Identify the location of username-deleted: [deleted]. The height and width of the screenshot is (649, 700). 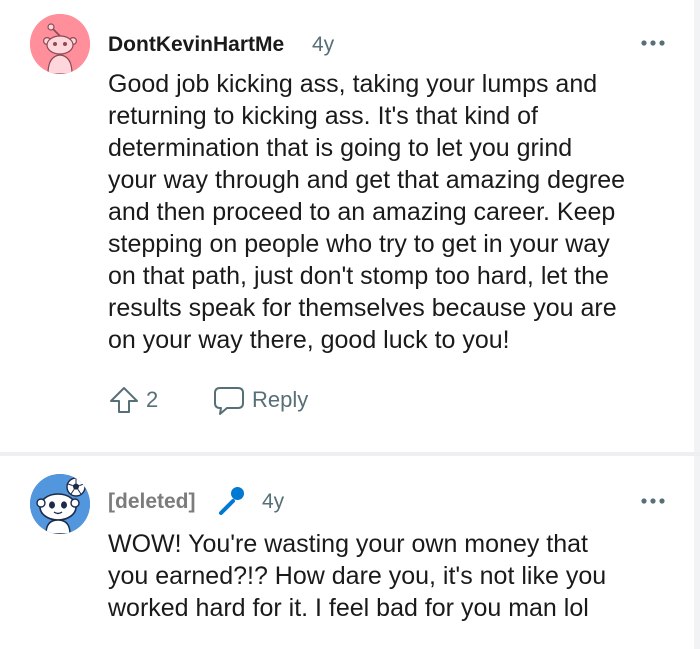
(152, 501).